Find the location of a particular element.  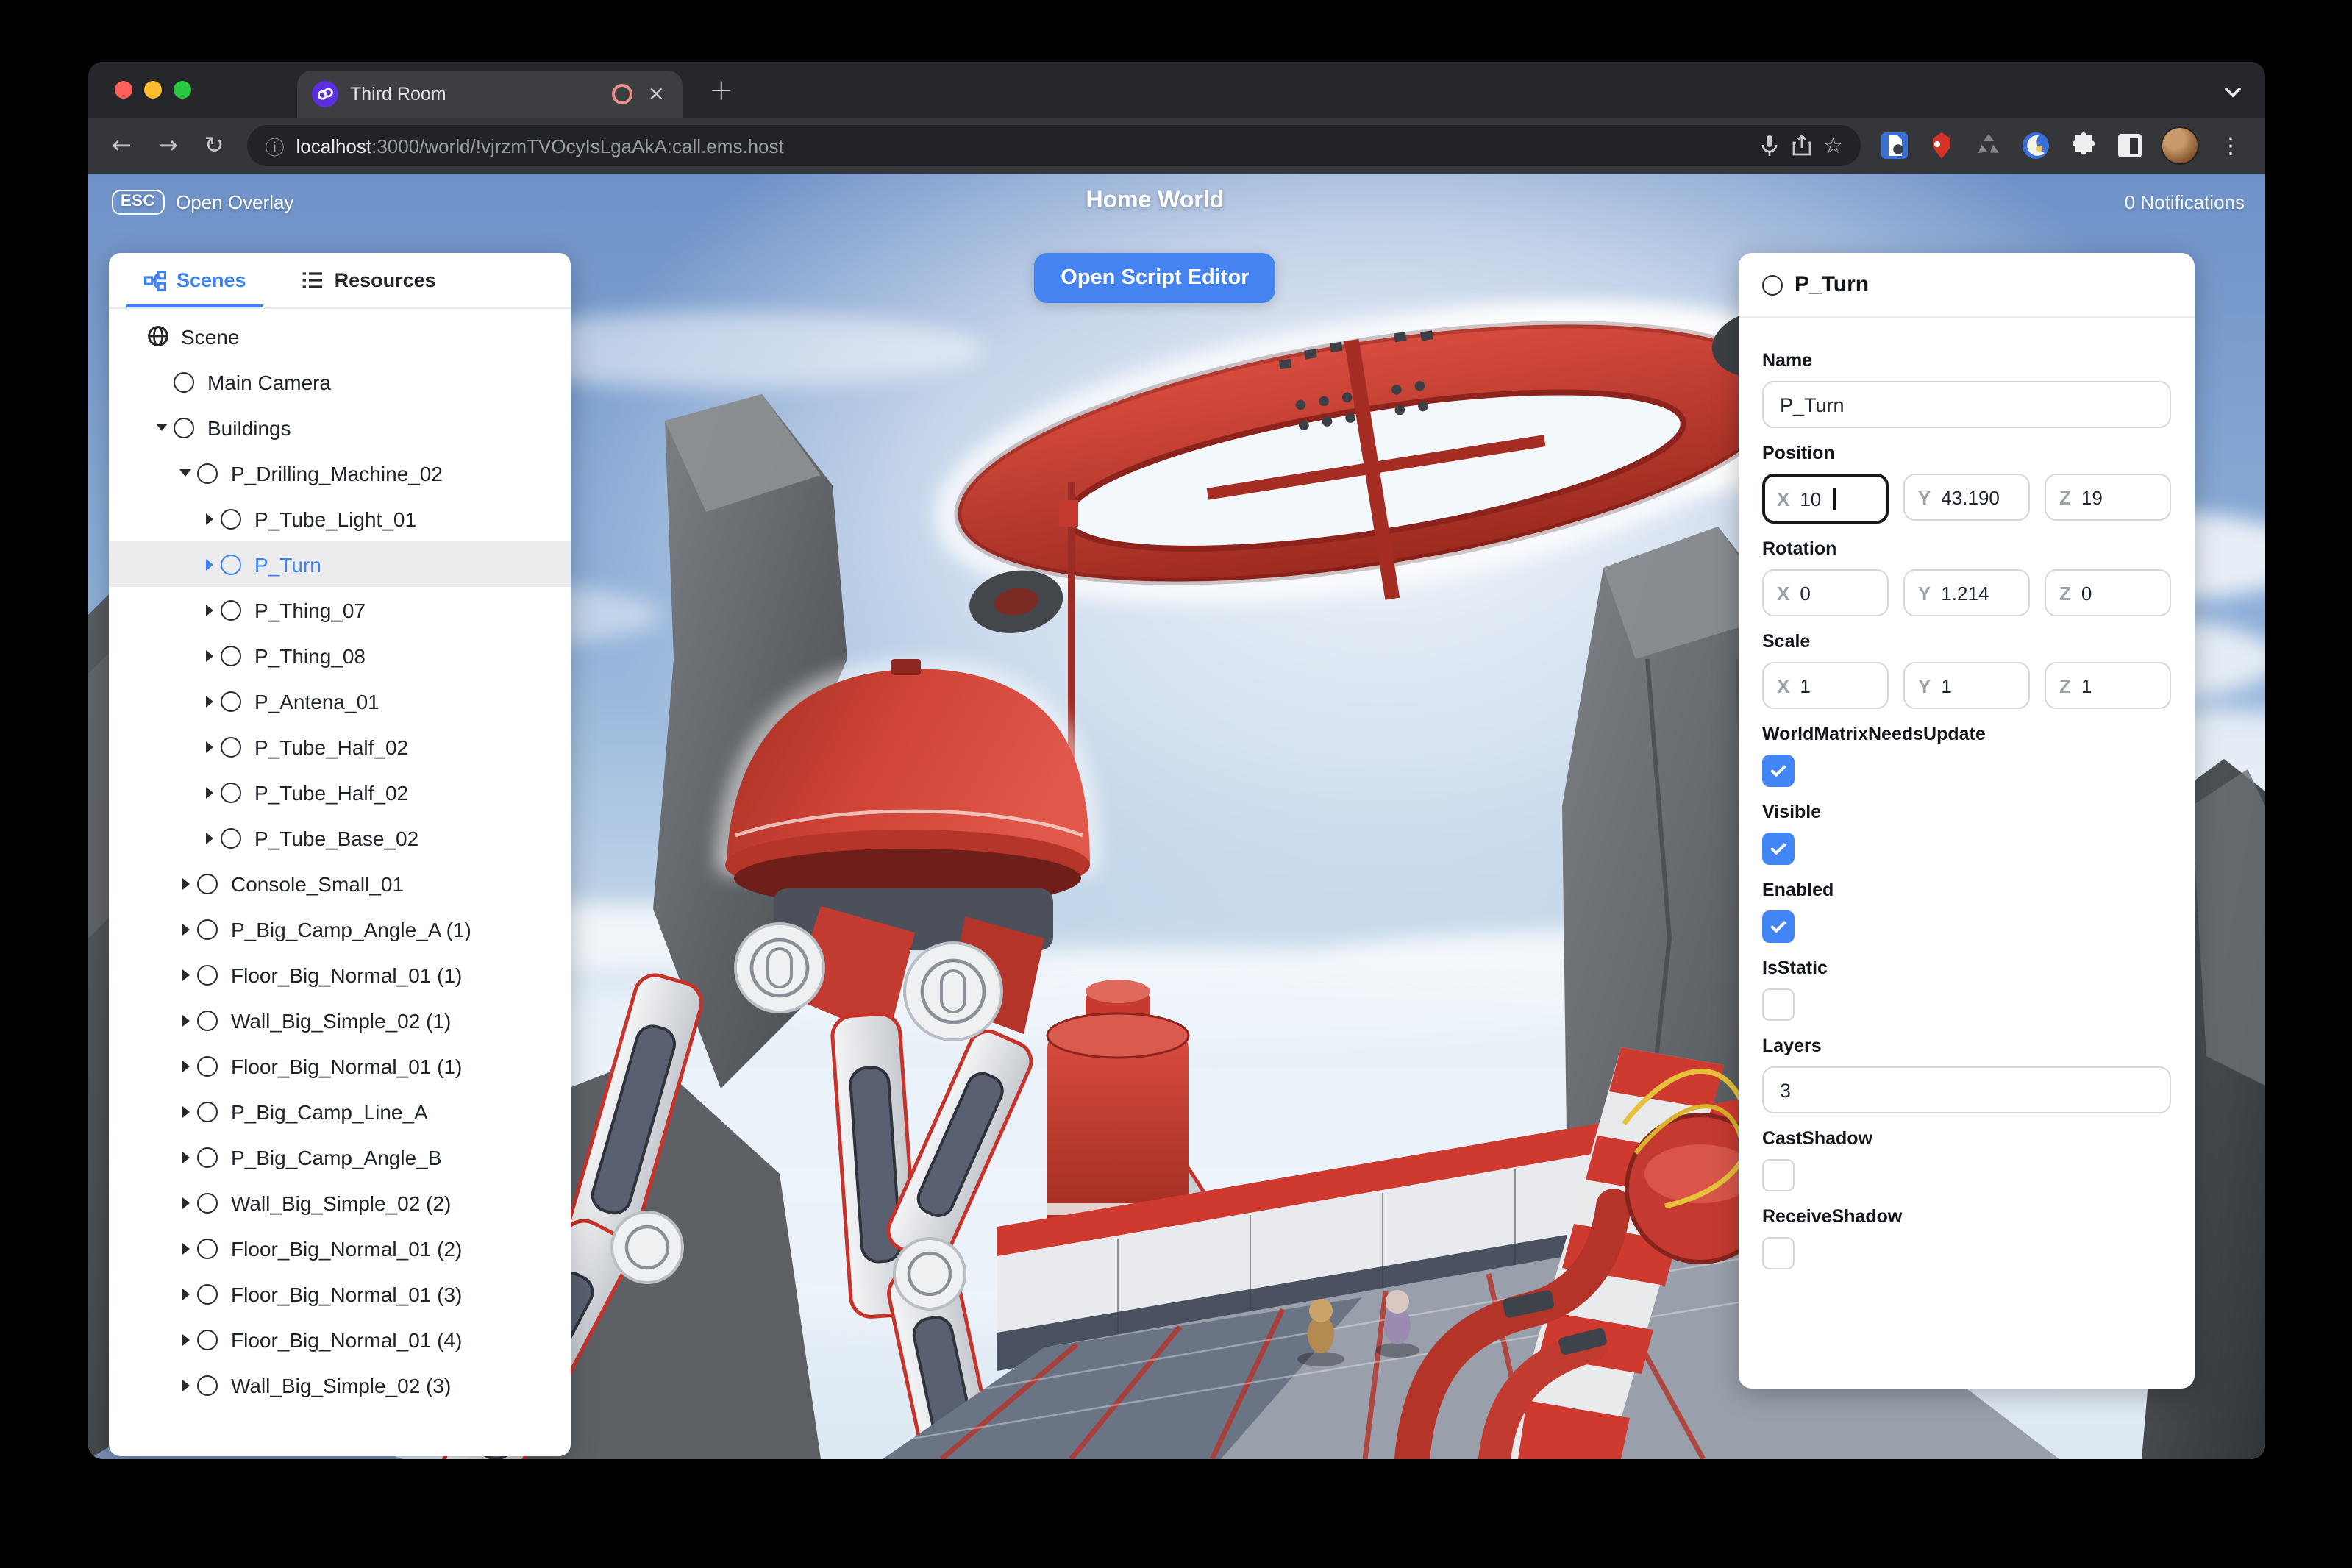

isstatic-checkbox is located at coordinates (1778, 1004).